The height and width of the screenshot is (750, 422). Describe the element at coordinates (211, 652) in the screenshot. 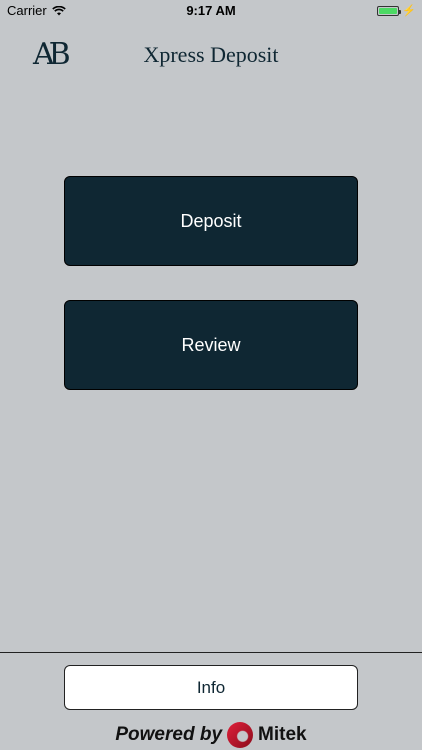

I see `footer-divider` at that location.